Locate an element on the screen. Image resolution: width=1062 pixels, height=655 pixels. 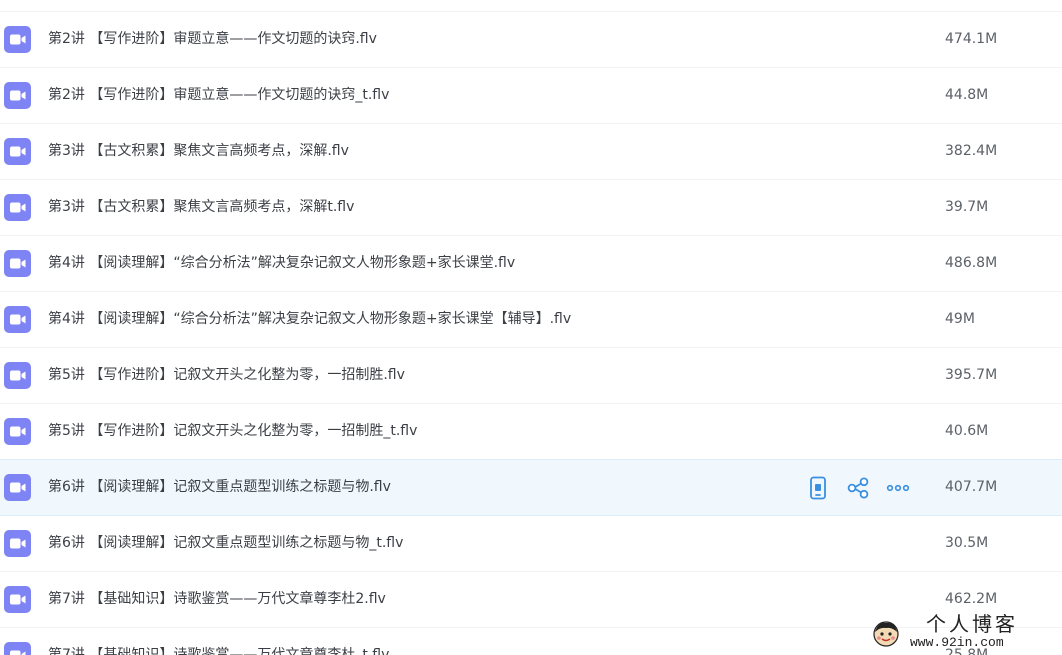
file-name: 第2讲 【写作进阶】审题立意——作文切题的诀窍_t.flv is located at coordinates (218, 95).